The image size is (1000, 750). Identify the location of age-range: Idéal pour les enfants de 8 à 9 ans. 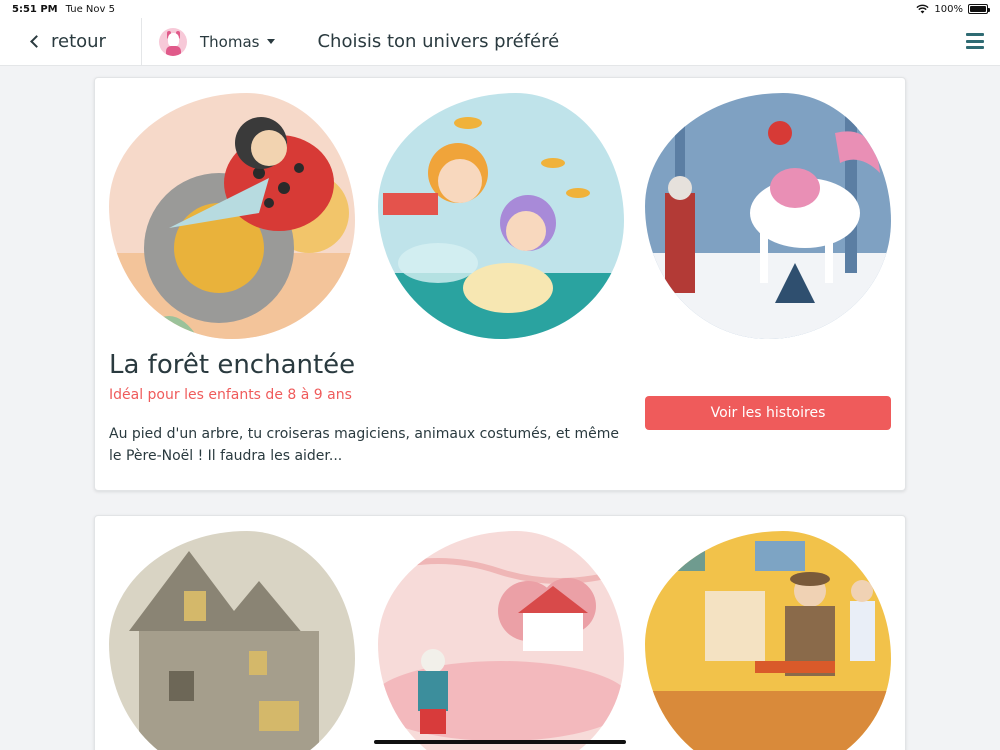
(230, 395).